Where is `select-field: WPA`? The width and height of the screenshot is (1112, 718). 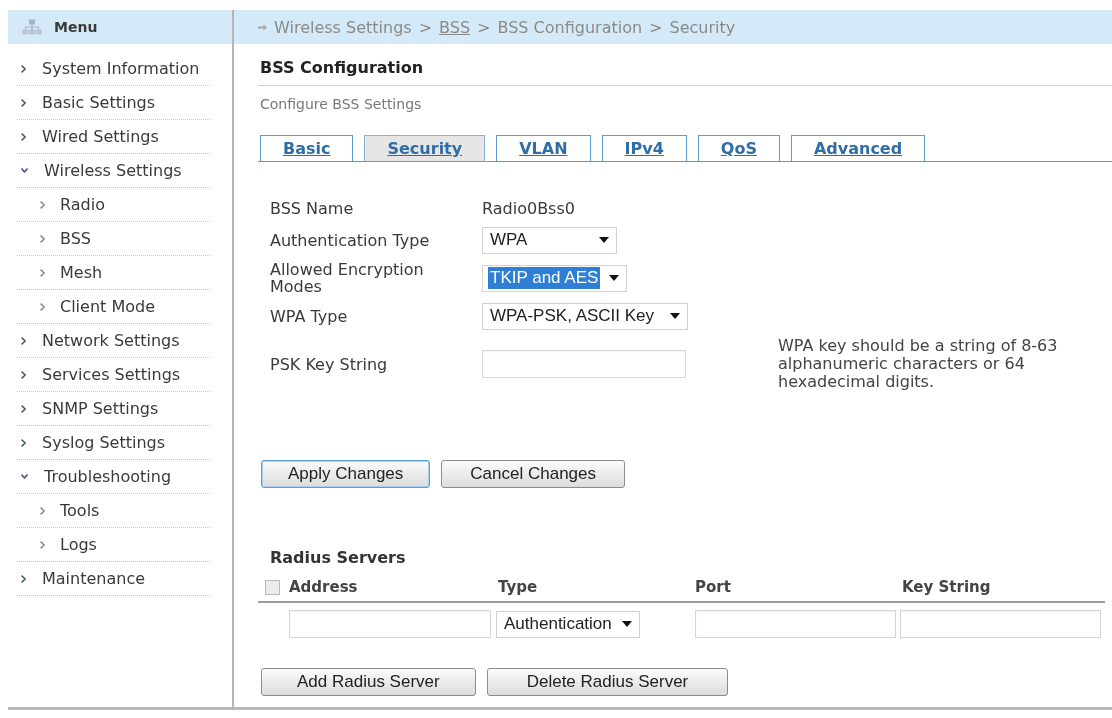
select-field: WPA is located at coordinates (549, 240).